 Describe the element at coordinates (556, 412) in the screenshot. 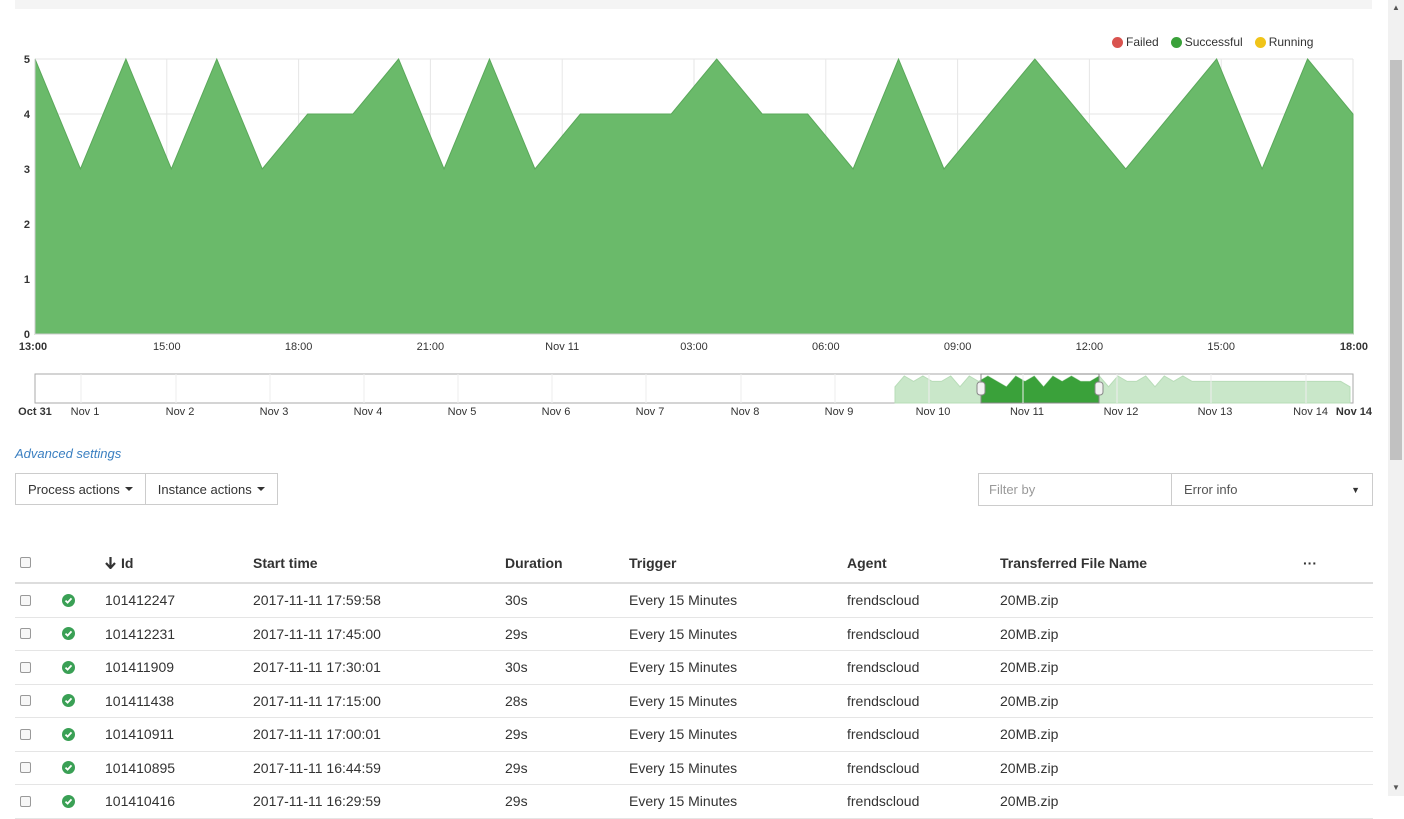

I see `navigator-date-label: Nov 6` at that location.